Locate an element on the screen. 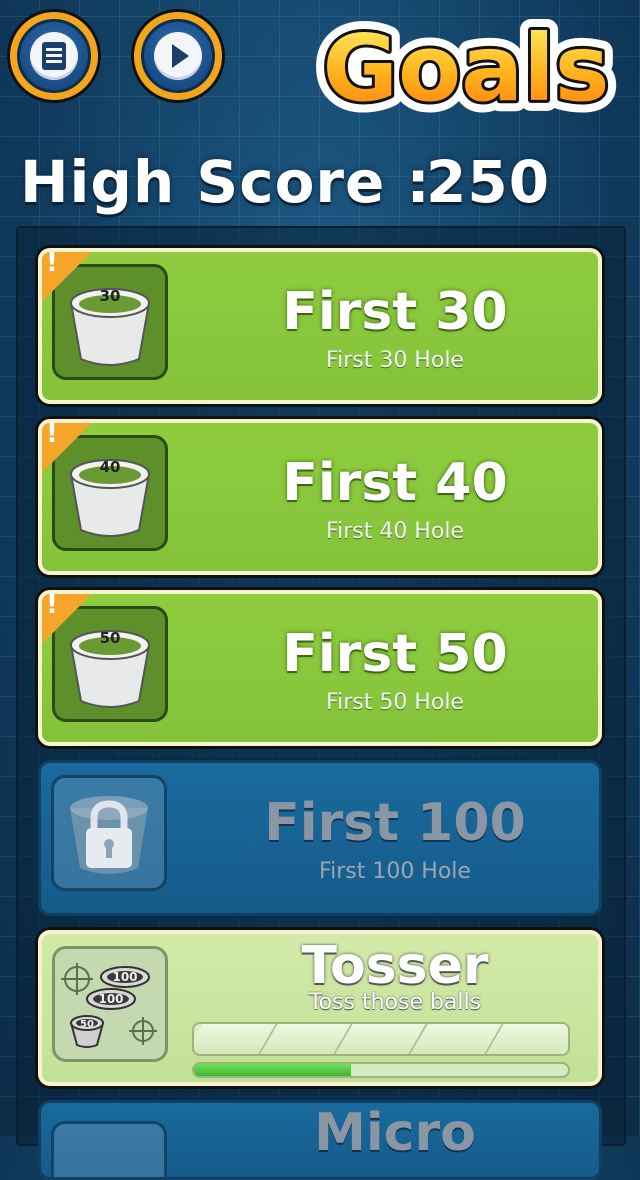 The width and height of the screenshot is (640, 1180). goals-logo: Goals Goals is located at coordinates (466, 68).